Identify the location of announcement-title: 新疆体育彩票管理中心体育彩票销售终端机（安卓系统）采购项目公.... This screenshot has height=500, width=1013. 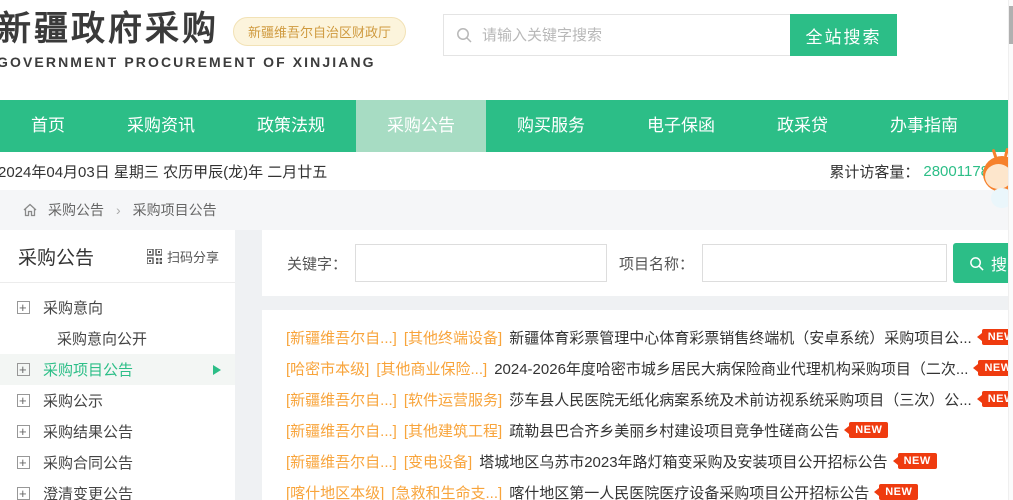
(740, 337).